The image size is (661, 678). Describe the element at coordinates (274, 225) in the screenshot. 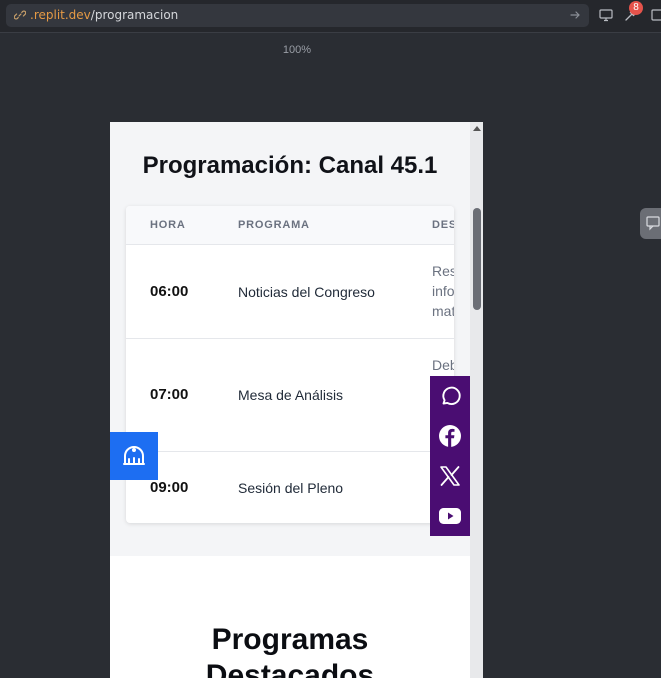

I see `column-header-programa: PROGRAMA` at that location.